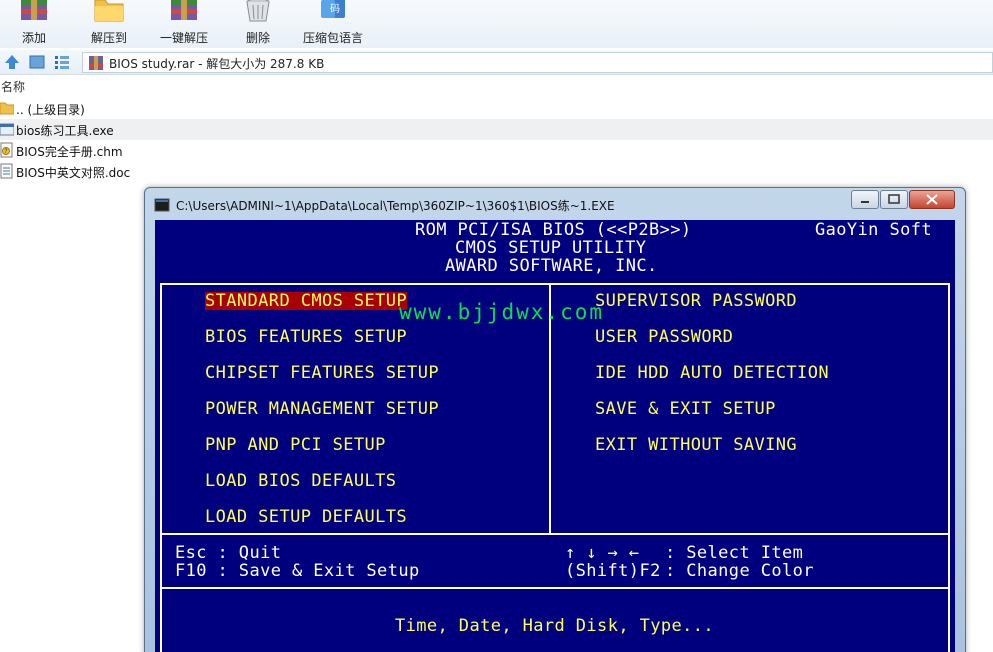 This screenshot has width=993, height=652. What do you see at coordinates (333, 24) in the screenshot?
I see `archive-language-button: 码 压缩包语言` at bounding box center [333, 24].